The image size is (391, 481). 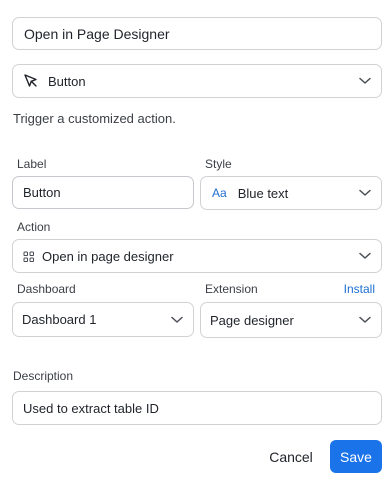 What do you see at coordinates (31, 81) in the screenshot?
I see `cursor-arrow-icon` at bounding box center [31, 81].